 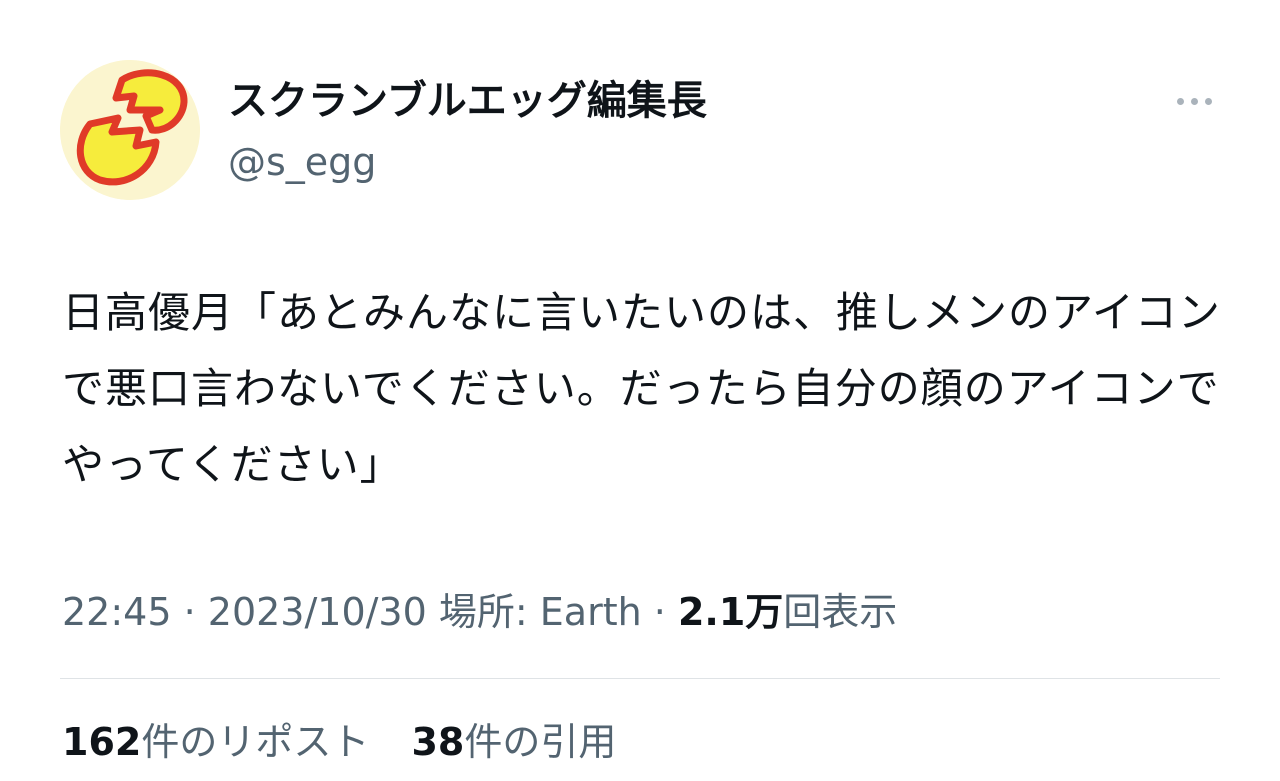 I want to click on quotes-label: 件の引用, so click(x=540, y=742).